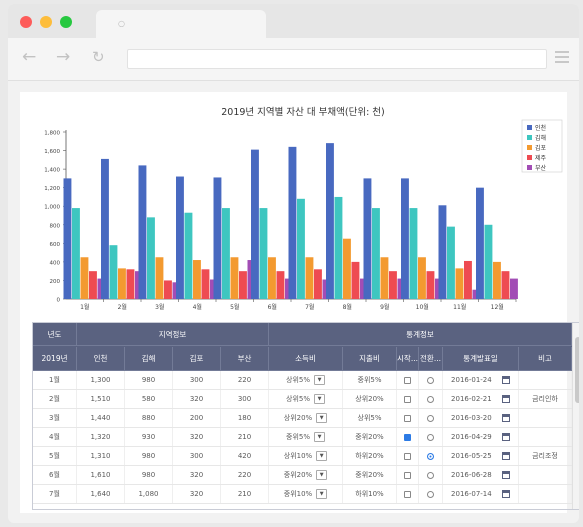 The width and height of the screenshot is (583, 527). I want to click on date-cell: 2016-06-28, so click(481, 475).